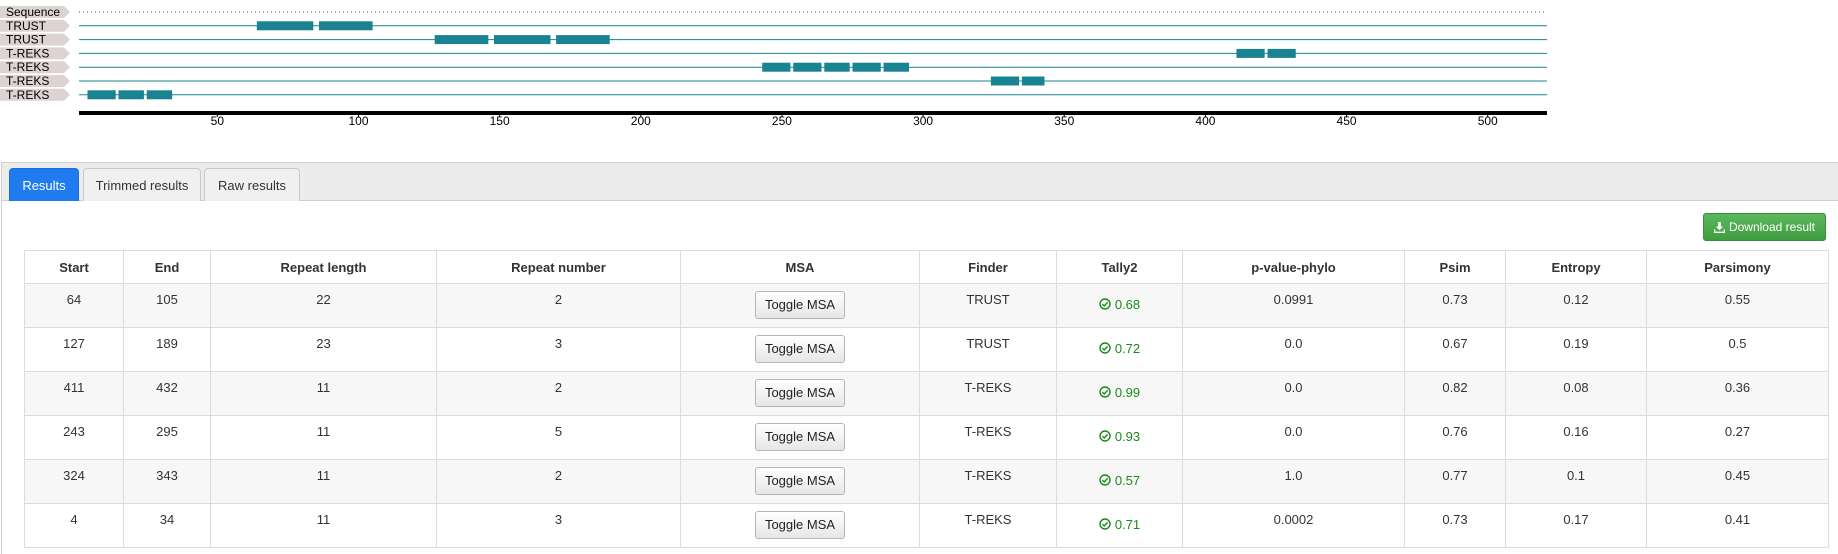 The width and height of the screenshot is (1838, 554). What do you see at coordinates (1293, 519) in the screenshot?
I see `cell-p-value-phylo-text: 0.0002` at bounding box center [1293, 519].